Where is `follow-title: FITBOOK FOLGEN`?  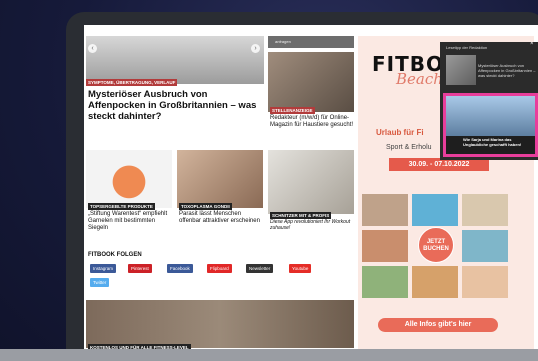 follow-title: FITBOOK FOLGEN is located at coordinates (115, 255).